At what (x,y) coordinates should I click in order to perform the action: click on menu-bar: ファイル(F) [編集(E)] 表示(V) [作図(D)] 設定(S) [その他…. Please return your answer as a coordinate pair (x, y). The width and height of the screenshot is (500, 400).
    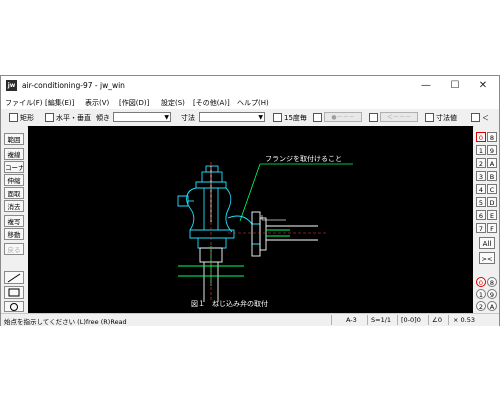
    Looking at the image, I should click on (250, 102).